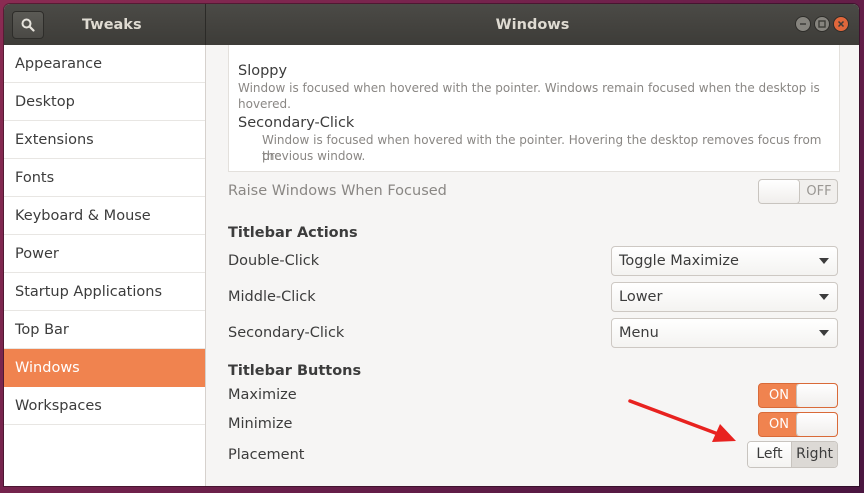 Image resolution: width=864 pixels, height=493 pixels. Describe the element at coordinates (295, 371) in the screenshot. I see `titlebar-buttons-heading: Titlebar Buttons` at that location.